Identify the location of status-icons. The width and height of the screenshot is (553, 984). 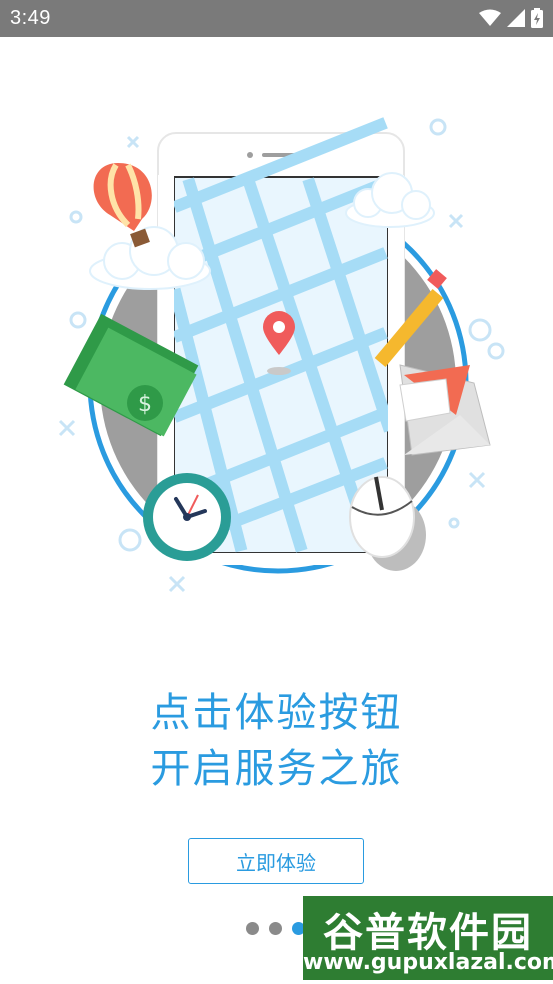
(511, 18).